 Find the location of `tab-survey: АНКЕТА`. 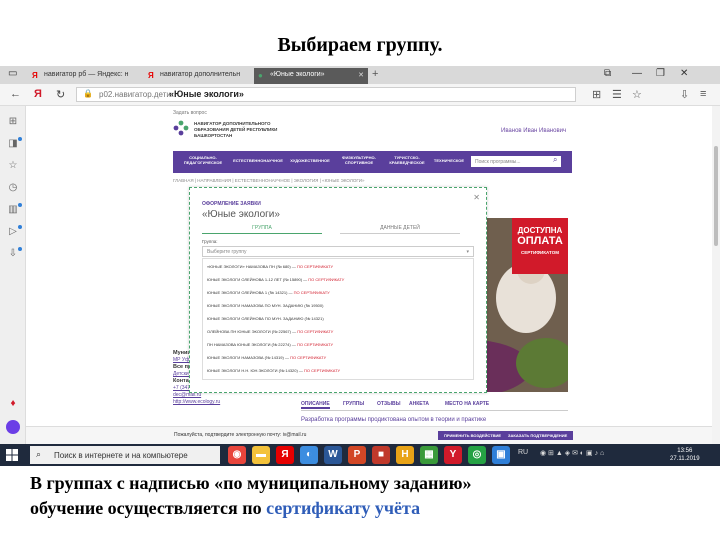

tab-survey: АНКЕТА is located at coordinates (419, 404).